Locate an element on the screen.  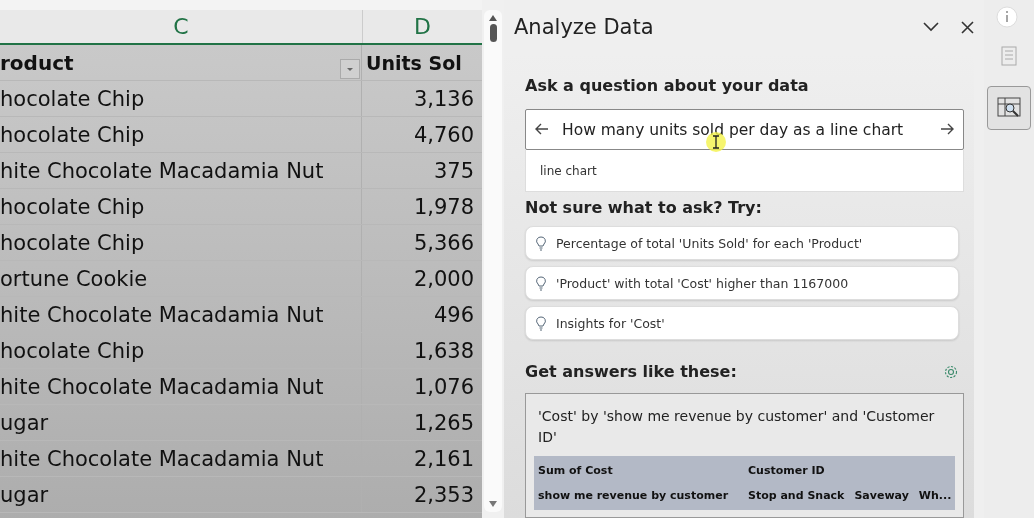
back-arrow-icon is located at coordinates (542, 129).